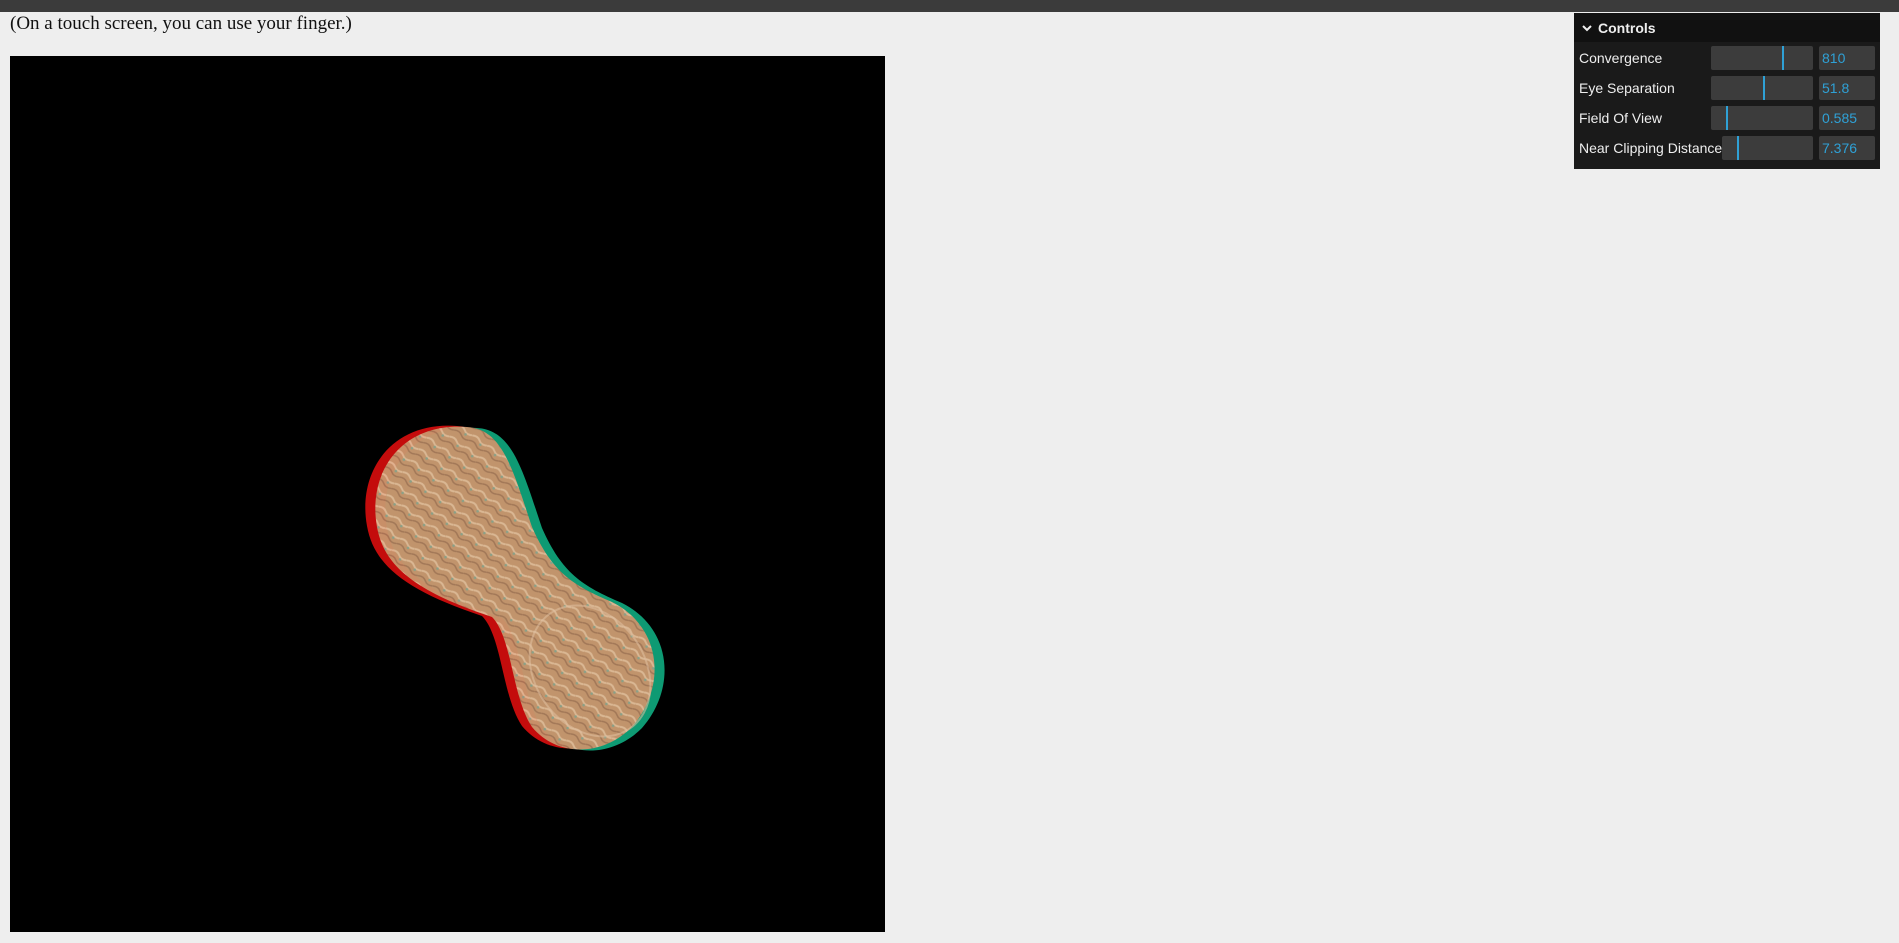 The height and width of the screenshot is (943, 1899). What do you see at coordinates (1847, 118) in the screenshot?
I see `field-of-view-value-field: 0.585` at bounding box center [1847, 118].